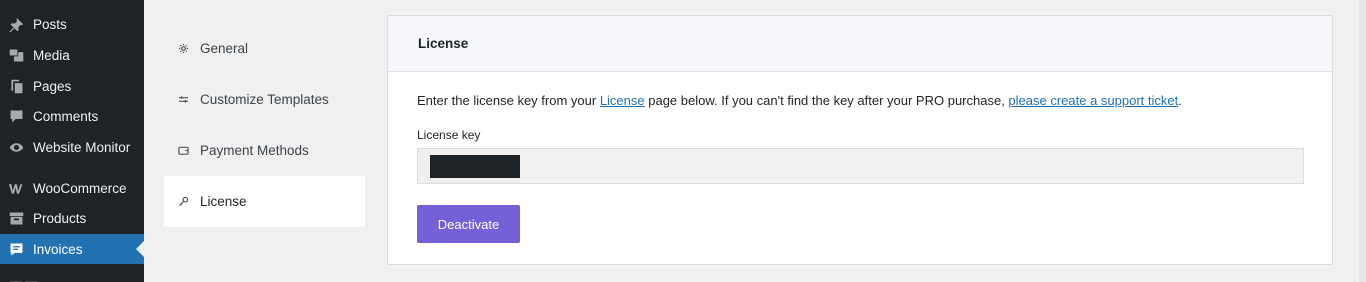  I want to click on media-icon, so click(16, 55).